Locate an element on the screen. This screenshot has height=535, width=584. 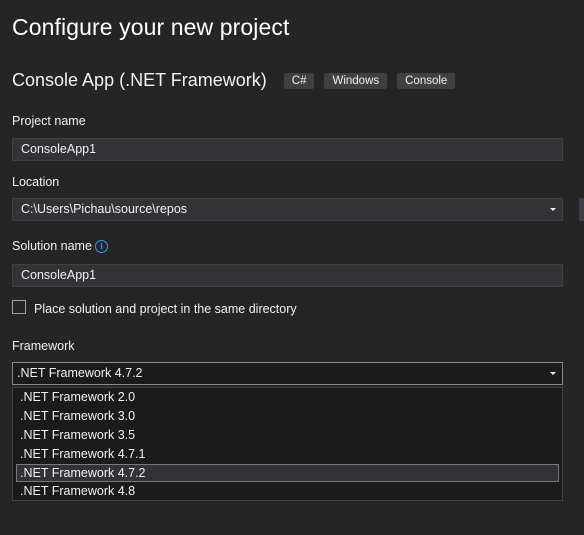
info-icon: i is located at coordinates (101, 246).